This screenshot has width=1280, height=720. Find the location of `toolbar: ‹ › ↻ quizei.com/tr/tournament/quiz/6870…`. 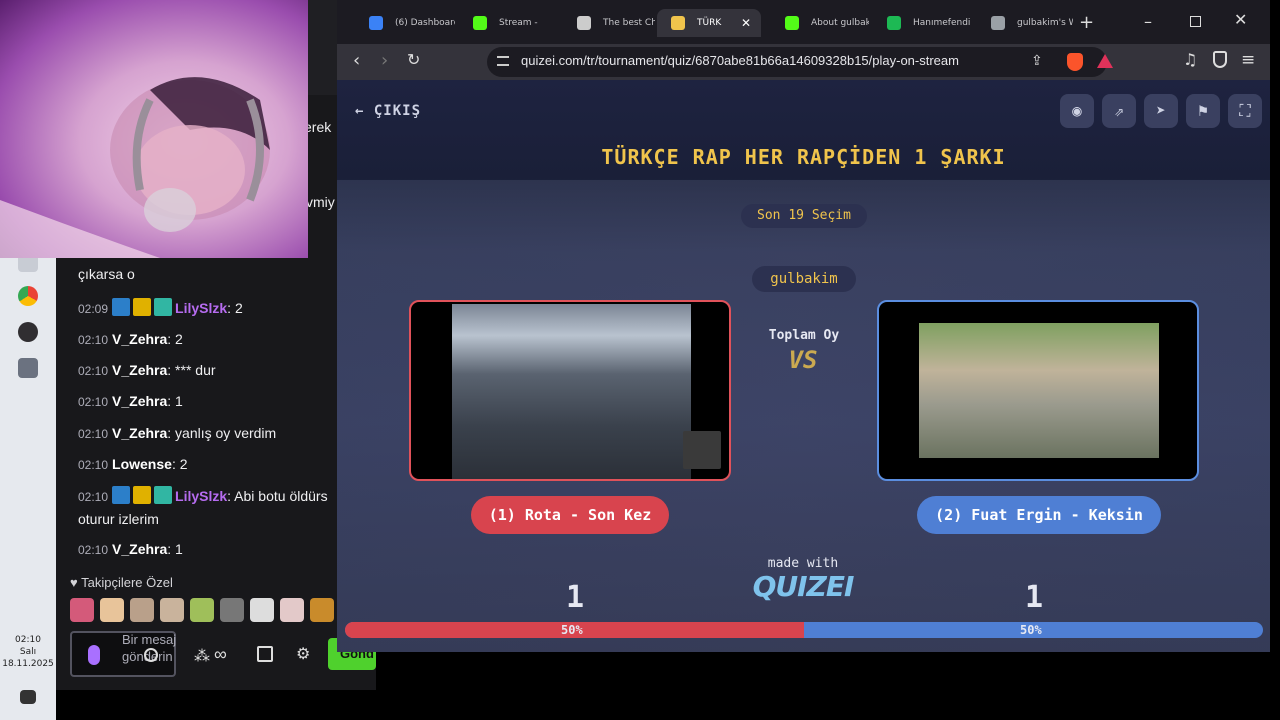

toolbar: ‹ › ↻ quizei.com/tr/tournament/quiz/6870… is located at coordinates (803, 62).